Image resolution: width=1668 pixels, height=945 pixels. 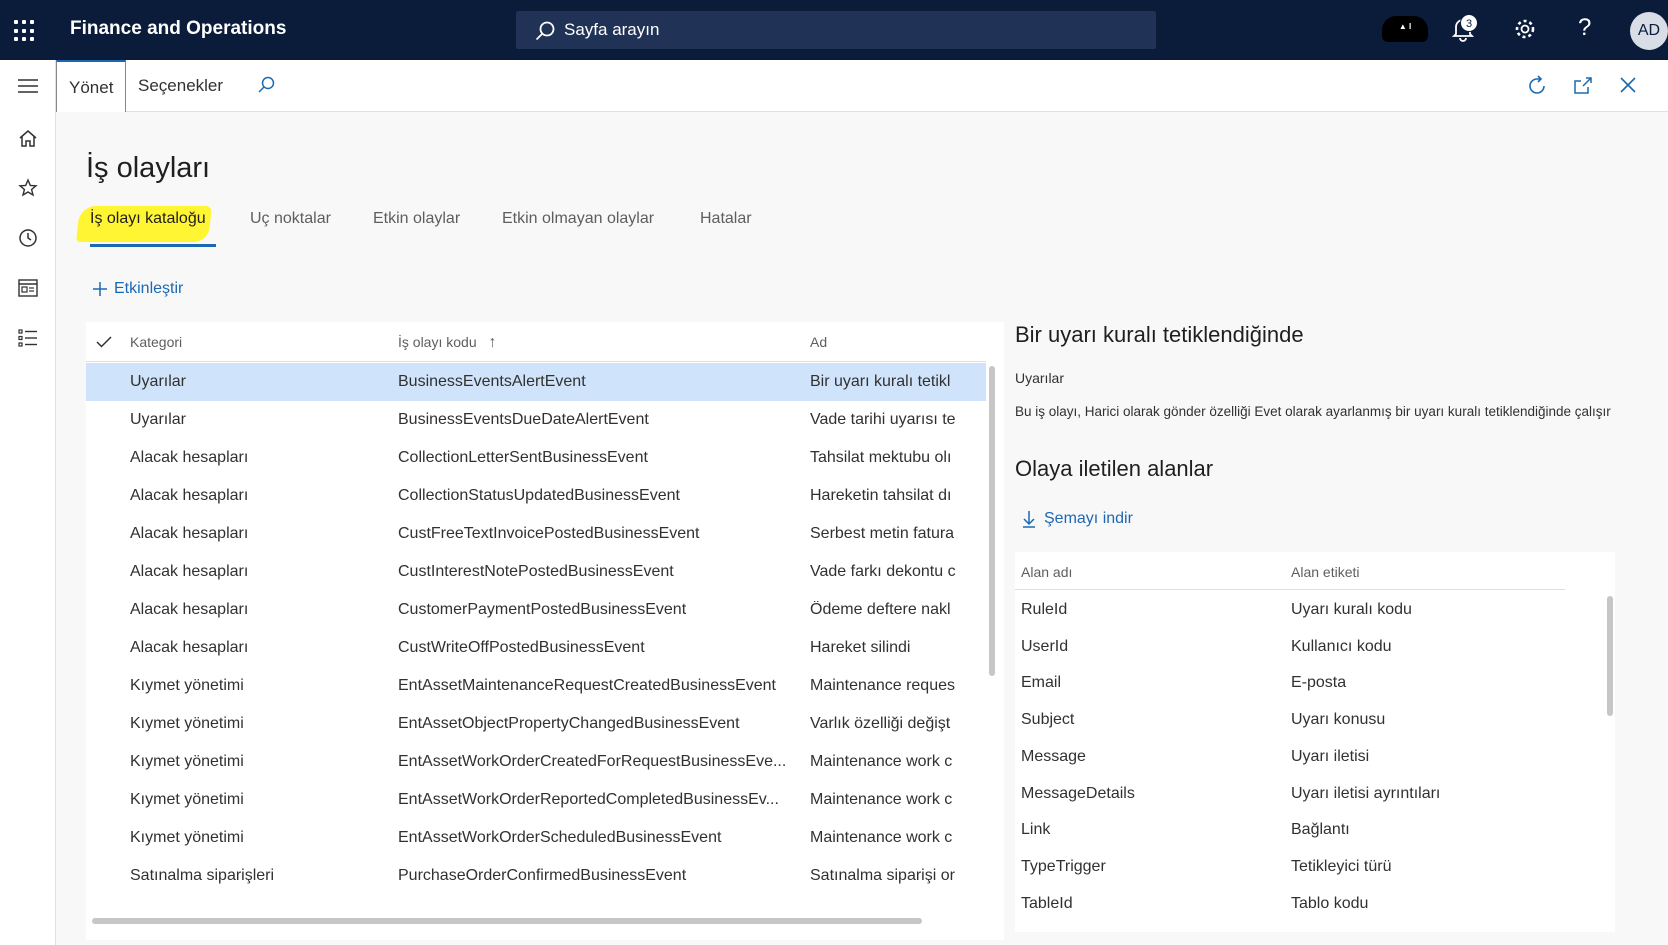 What do you see at coordinates (104, 342) in the screenshot?
I see `select-all-checkmark-icon` at bounding box center [104, 342].